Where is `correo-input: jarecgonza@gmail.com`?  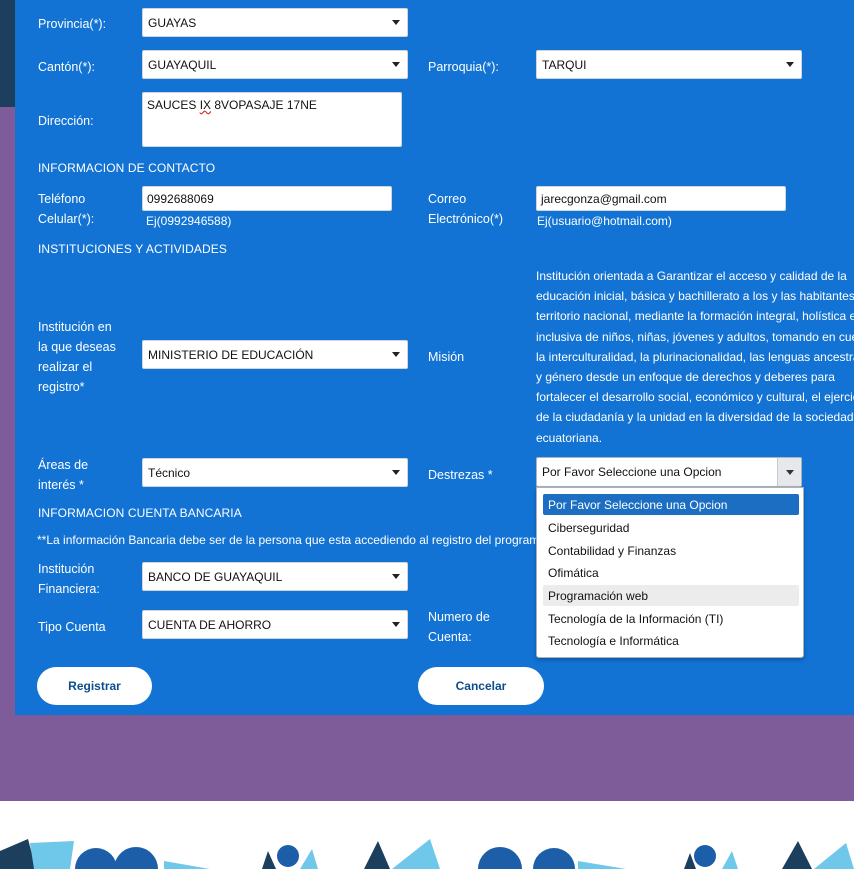
correo-input: jarecgonza@gmail.com is located at coordinates (661, 198).